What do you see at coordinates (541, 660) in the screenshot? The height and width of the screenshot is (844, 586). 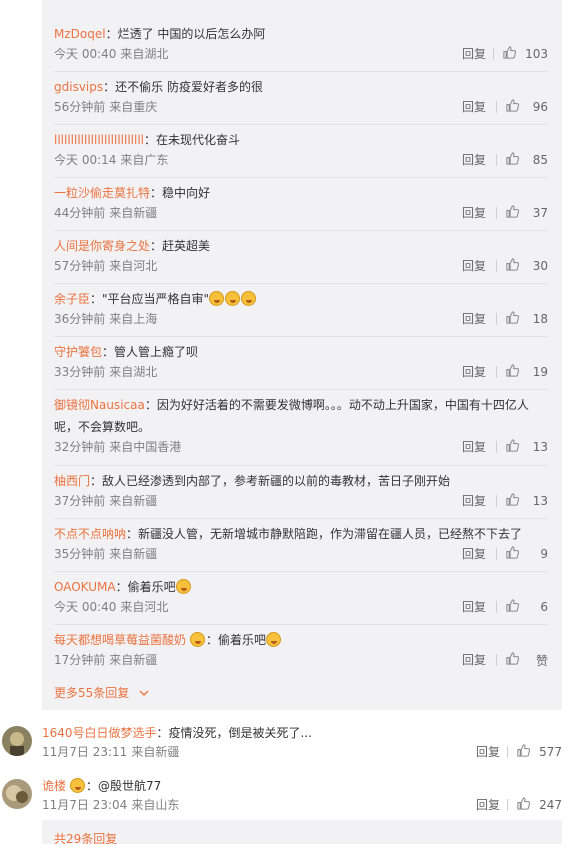 I see `like-count: 赞` at bounding box center [541, 660].